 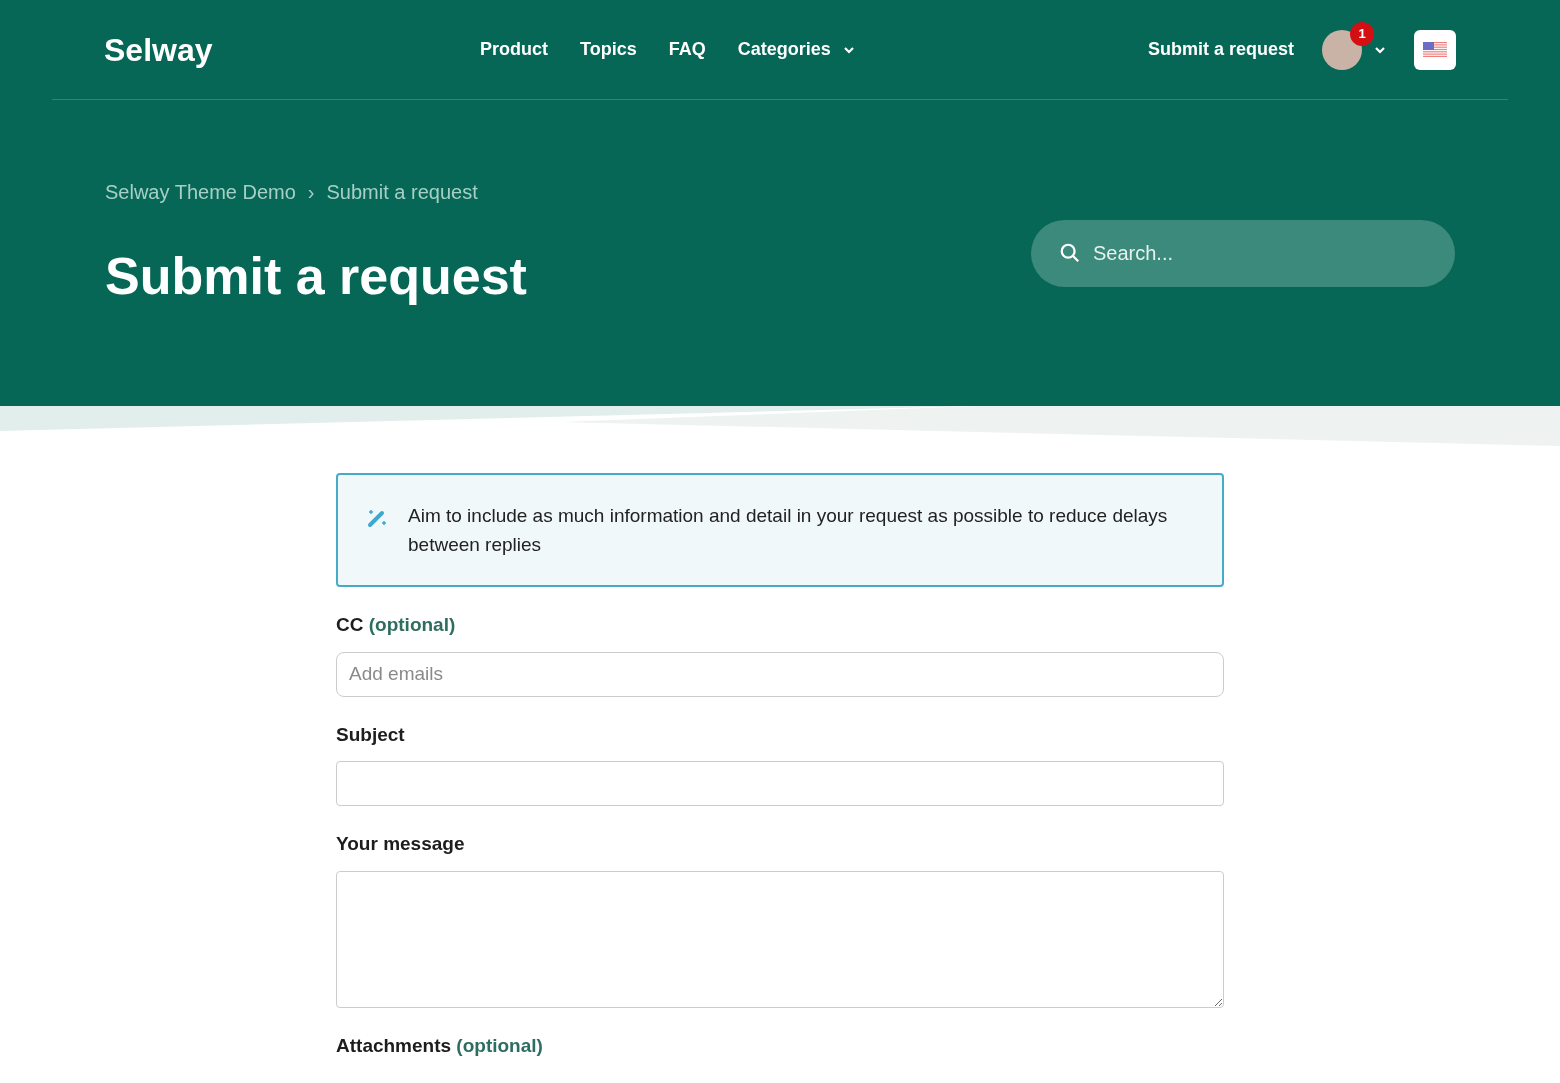 What do you see at coordinates (401, 844) in the screenshot?
I see `field-label: Your message` at bounding box center [401, 844].